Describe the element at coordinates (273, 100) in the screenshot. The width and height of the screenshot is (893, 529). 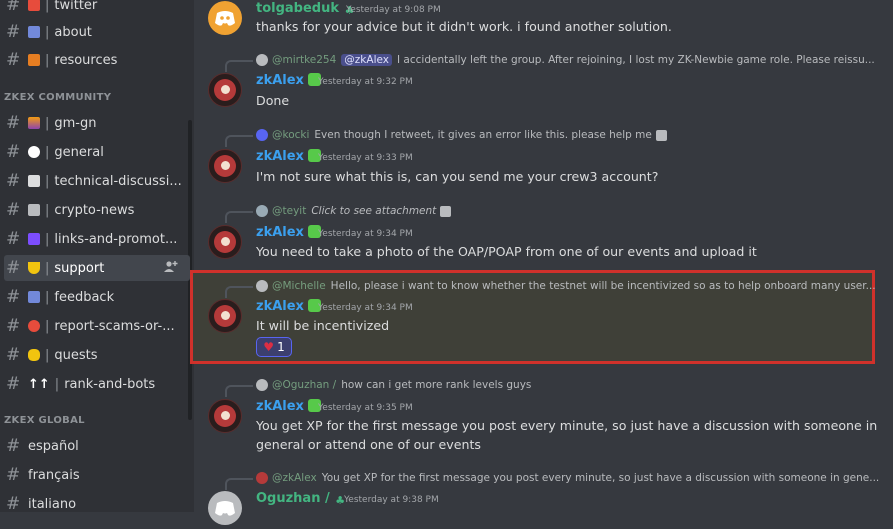
I see `message-text: Done` at that location.